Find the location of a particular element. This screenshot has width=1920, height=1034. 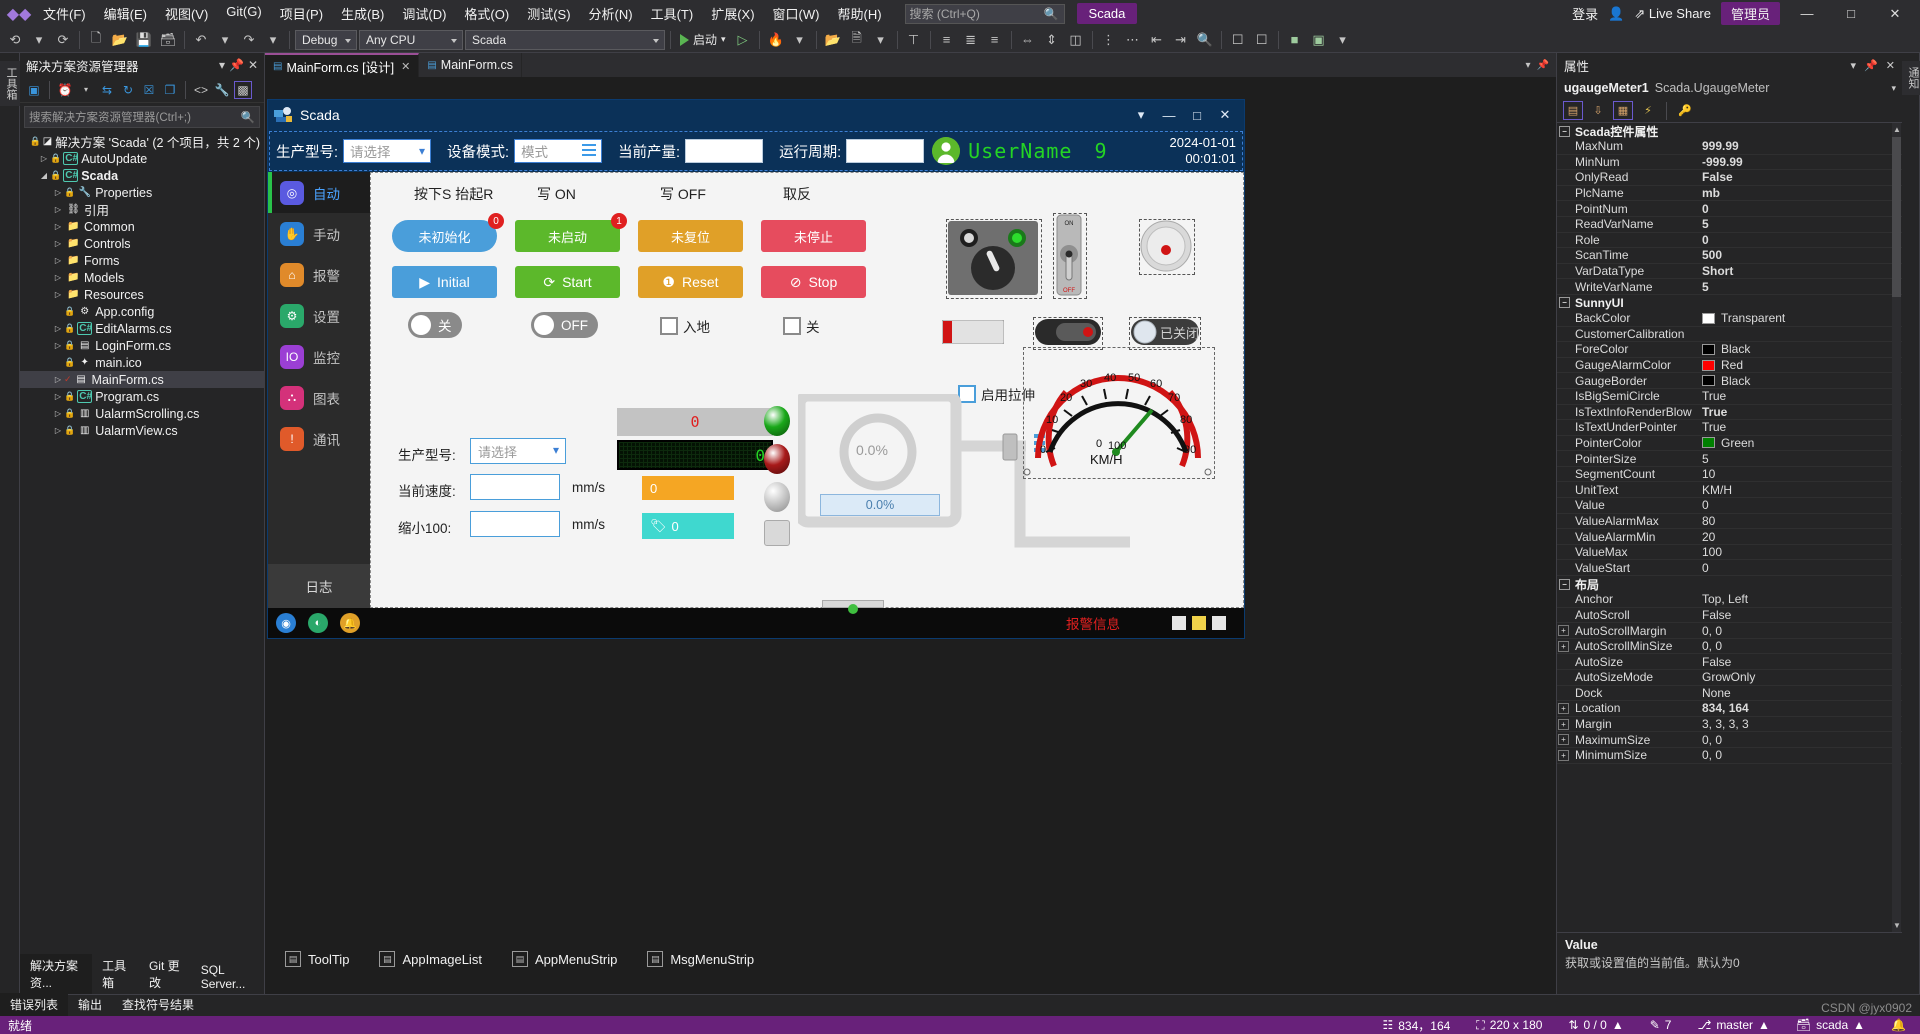

tree-node-16: ▷ 🔒 ▥ UalarmScrolling.cs is located at coordinates (142, 413).